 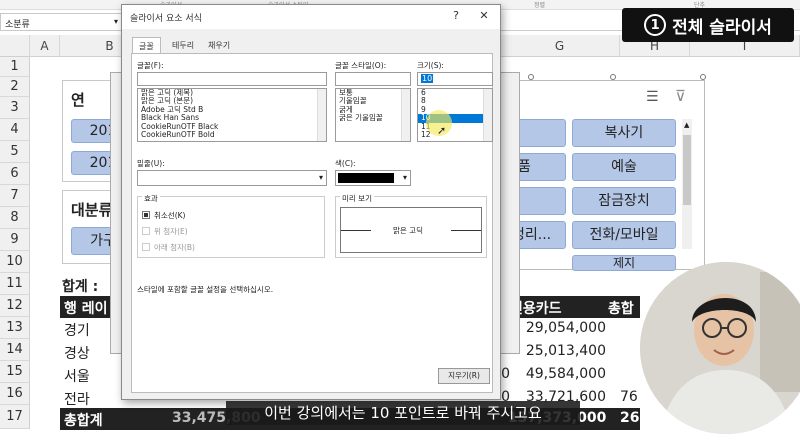 I want to click on font-style-input, so click(x=373, y=79).